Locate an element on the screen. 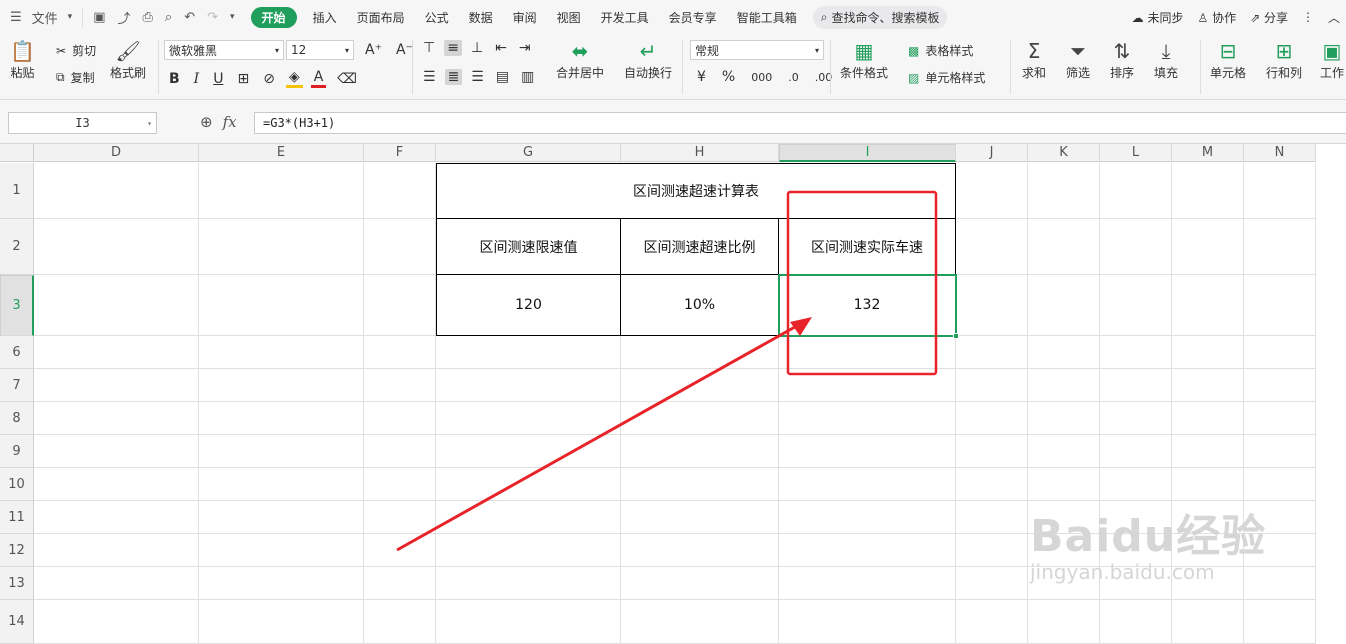 This screenshot has width=1346, height=644. cell-l6 is located at coordinates (1136, 352).